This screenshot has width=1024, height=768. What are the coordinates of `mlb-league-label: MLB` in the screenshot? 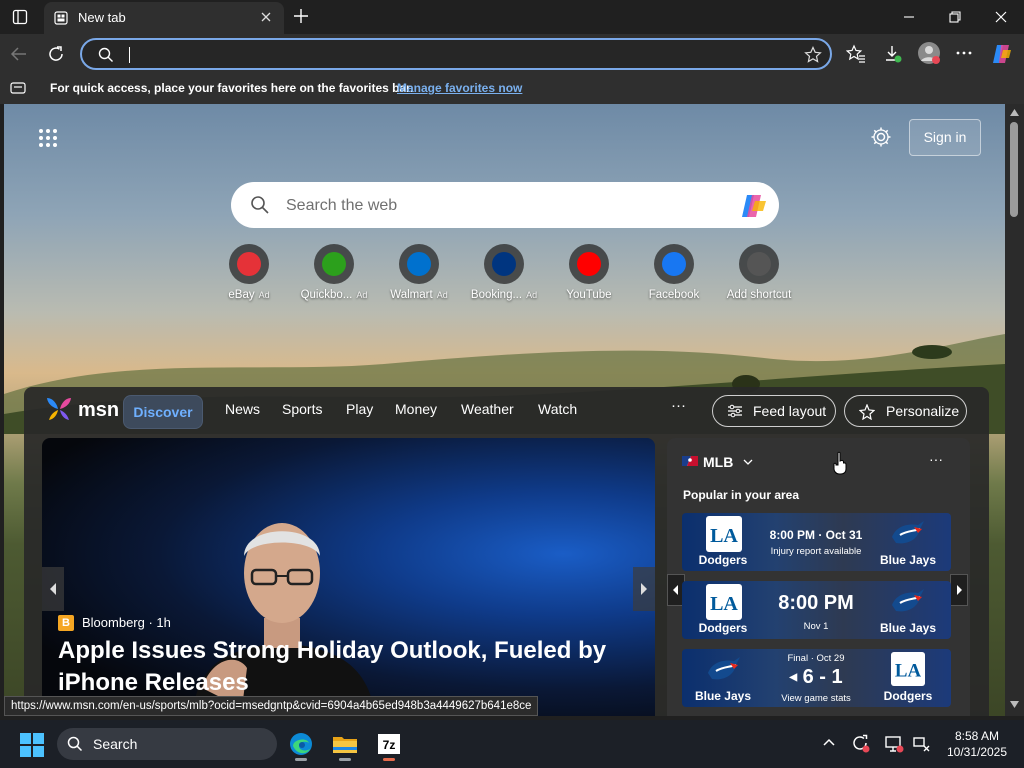 It's located at (718, 462).